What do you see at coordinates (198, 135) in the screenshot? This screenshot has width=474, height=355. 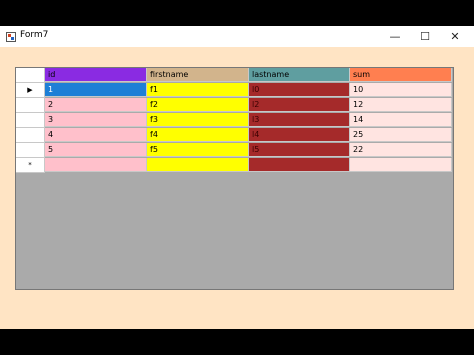 I see `cell-firstname: f4` at bounding box center [198, 135].